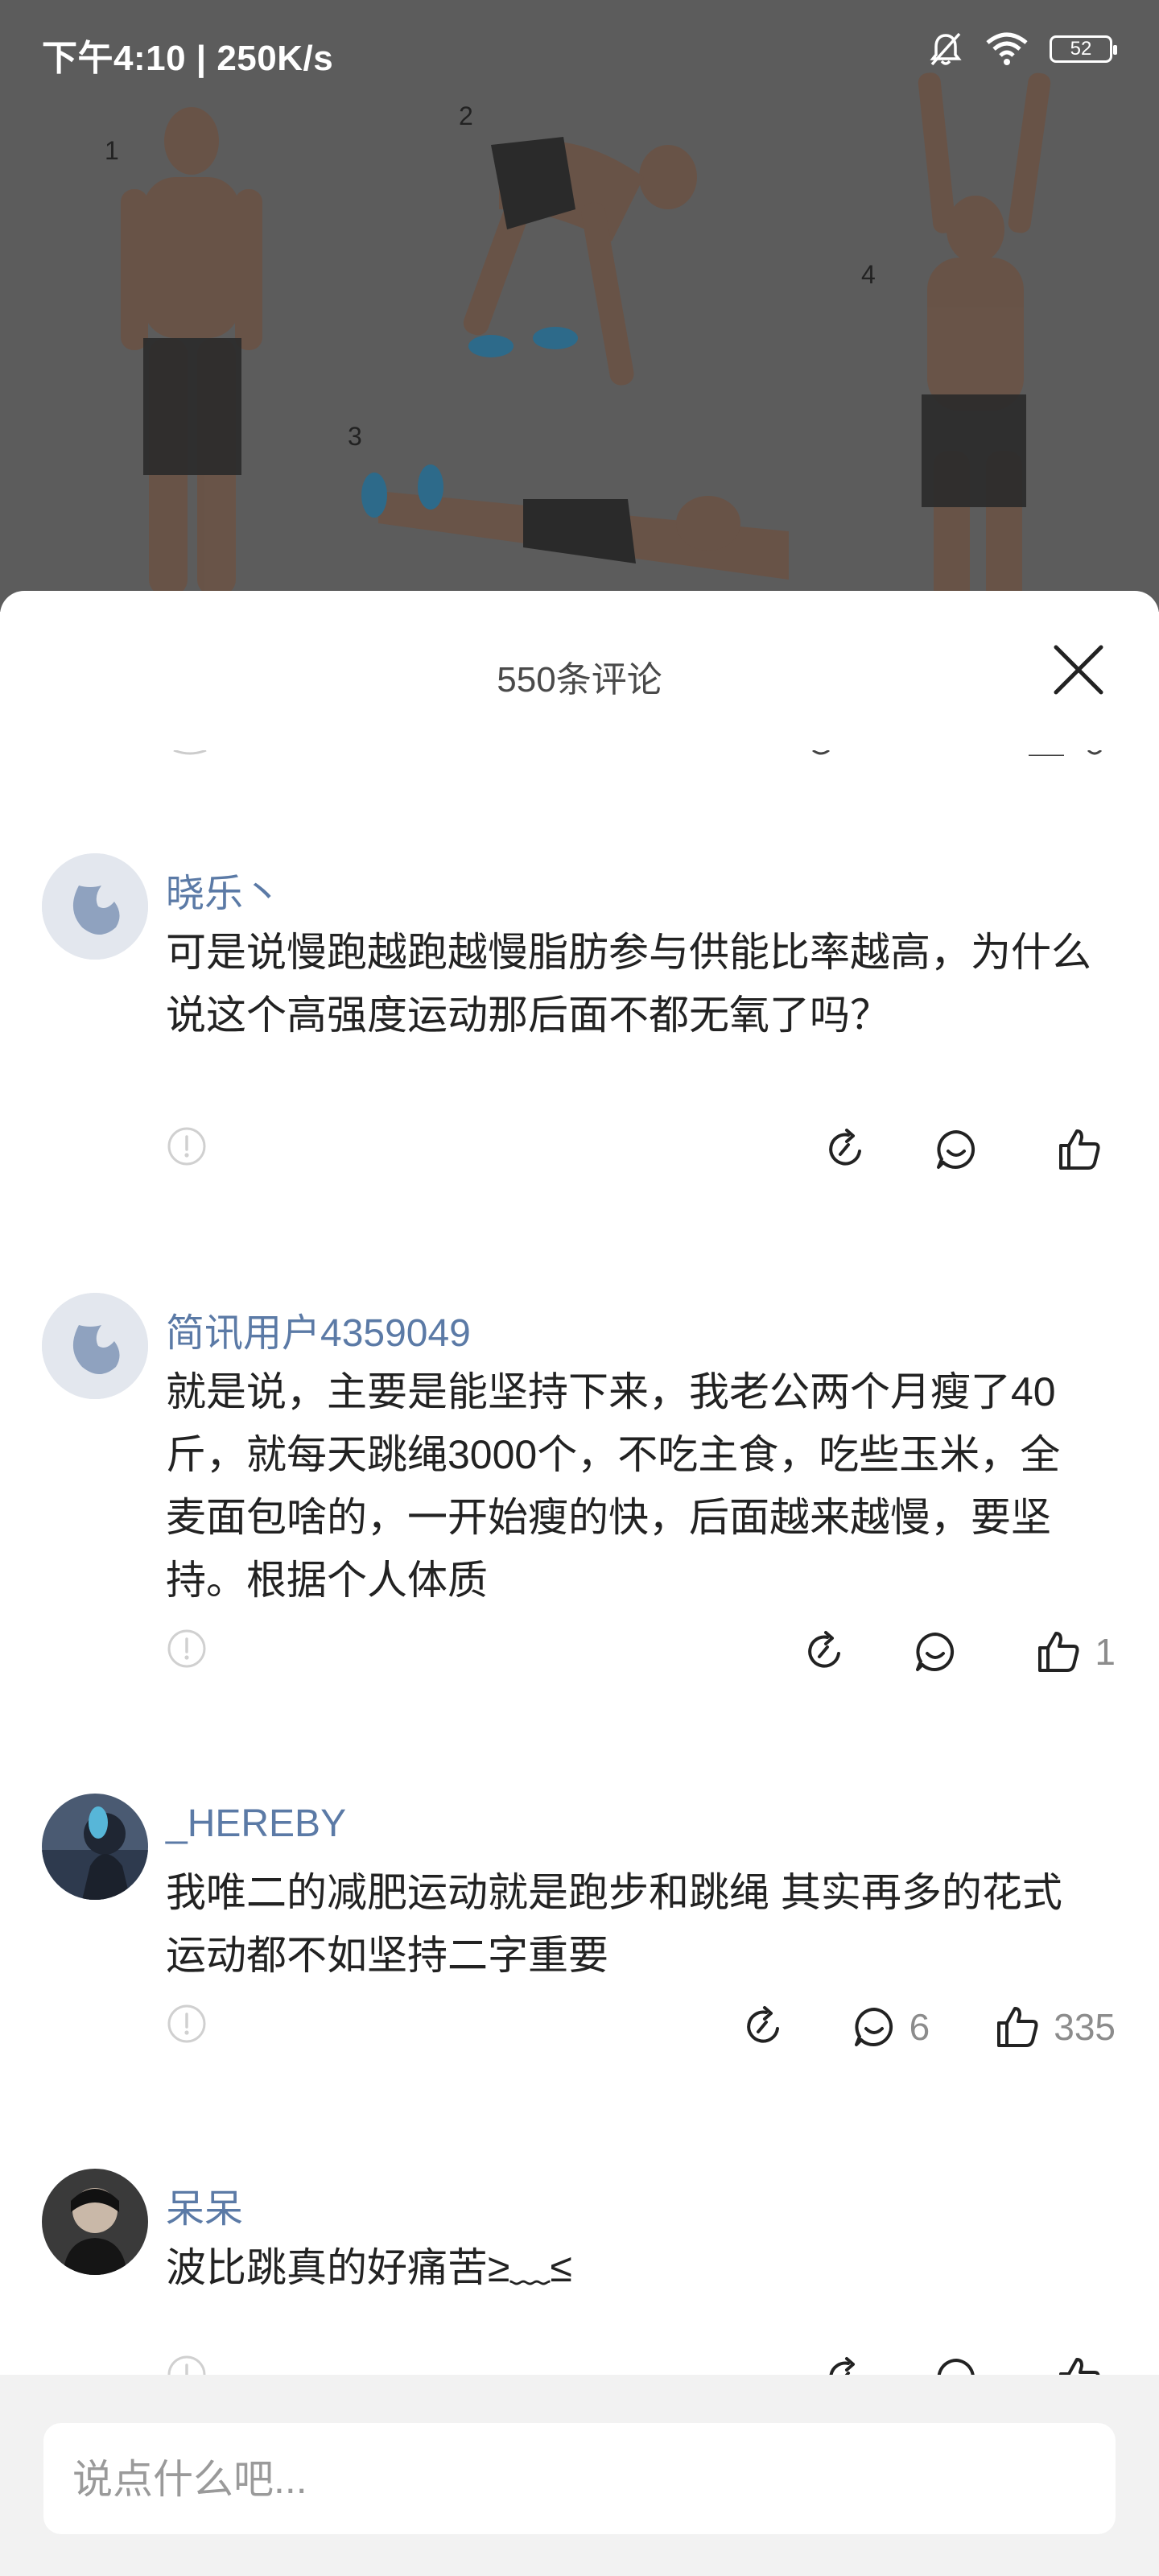 This screenshot has width=1159, height=2576. Describe the element at coordinates (318, 1329) in the screenshot. I see `comment-username: 简讯用户4359049` at that location.